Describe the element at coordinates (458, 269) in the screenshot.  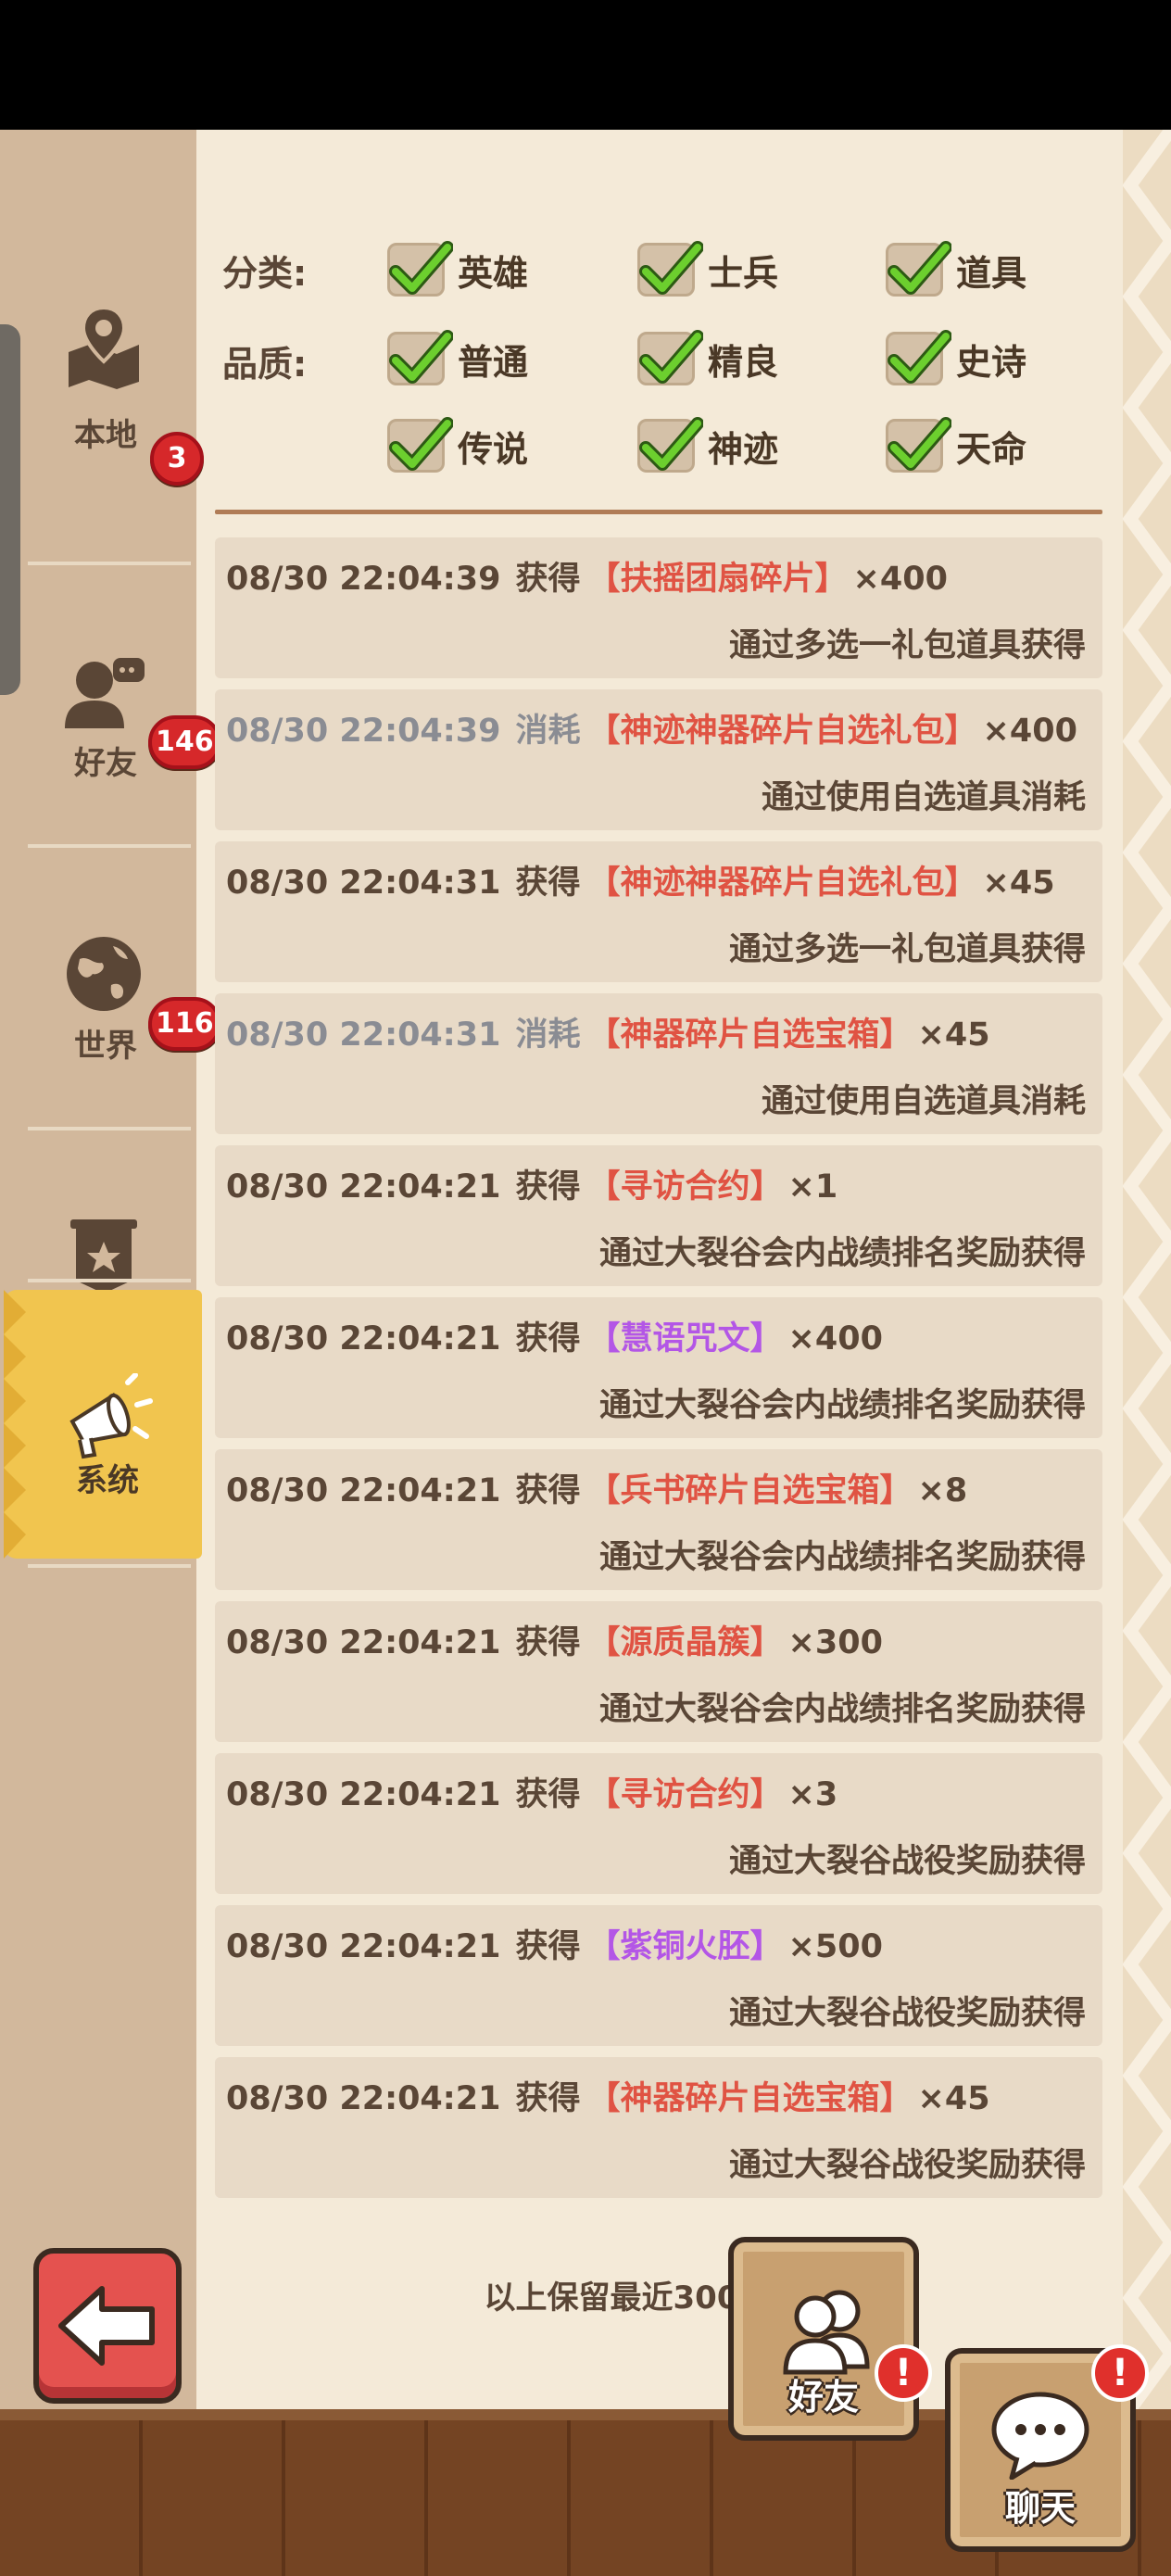
I see `filter-hero-checkbox: 英雄` at that location.